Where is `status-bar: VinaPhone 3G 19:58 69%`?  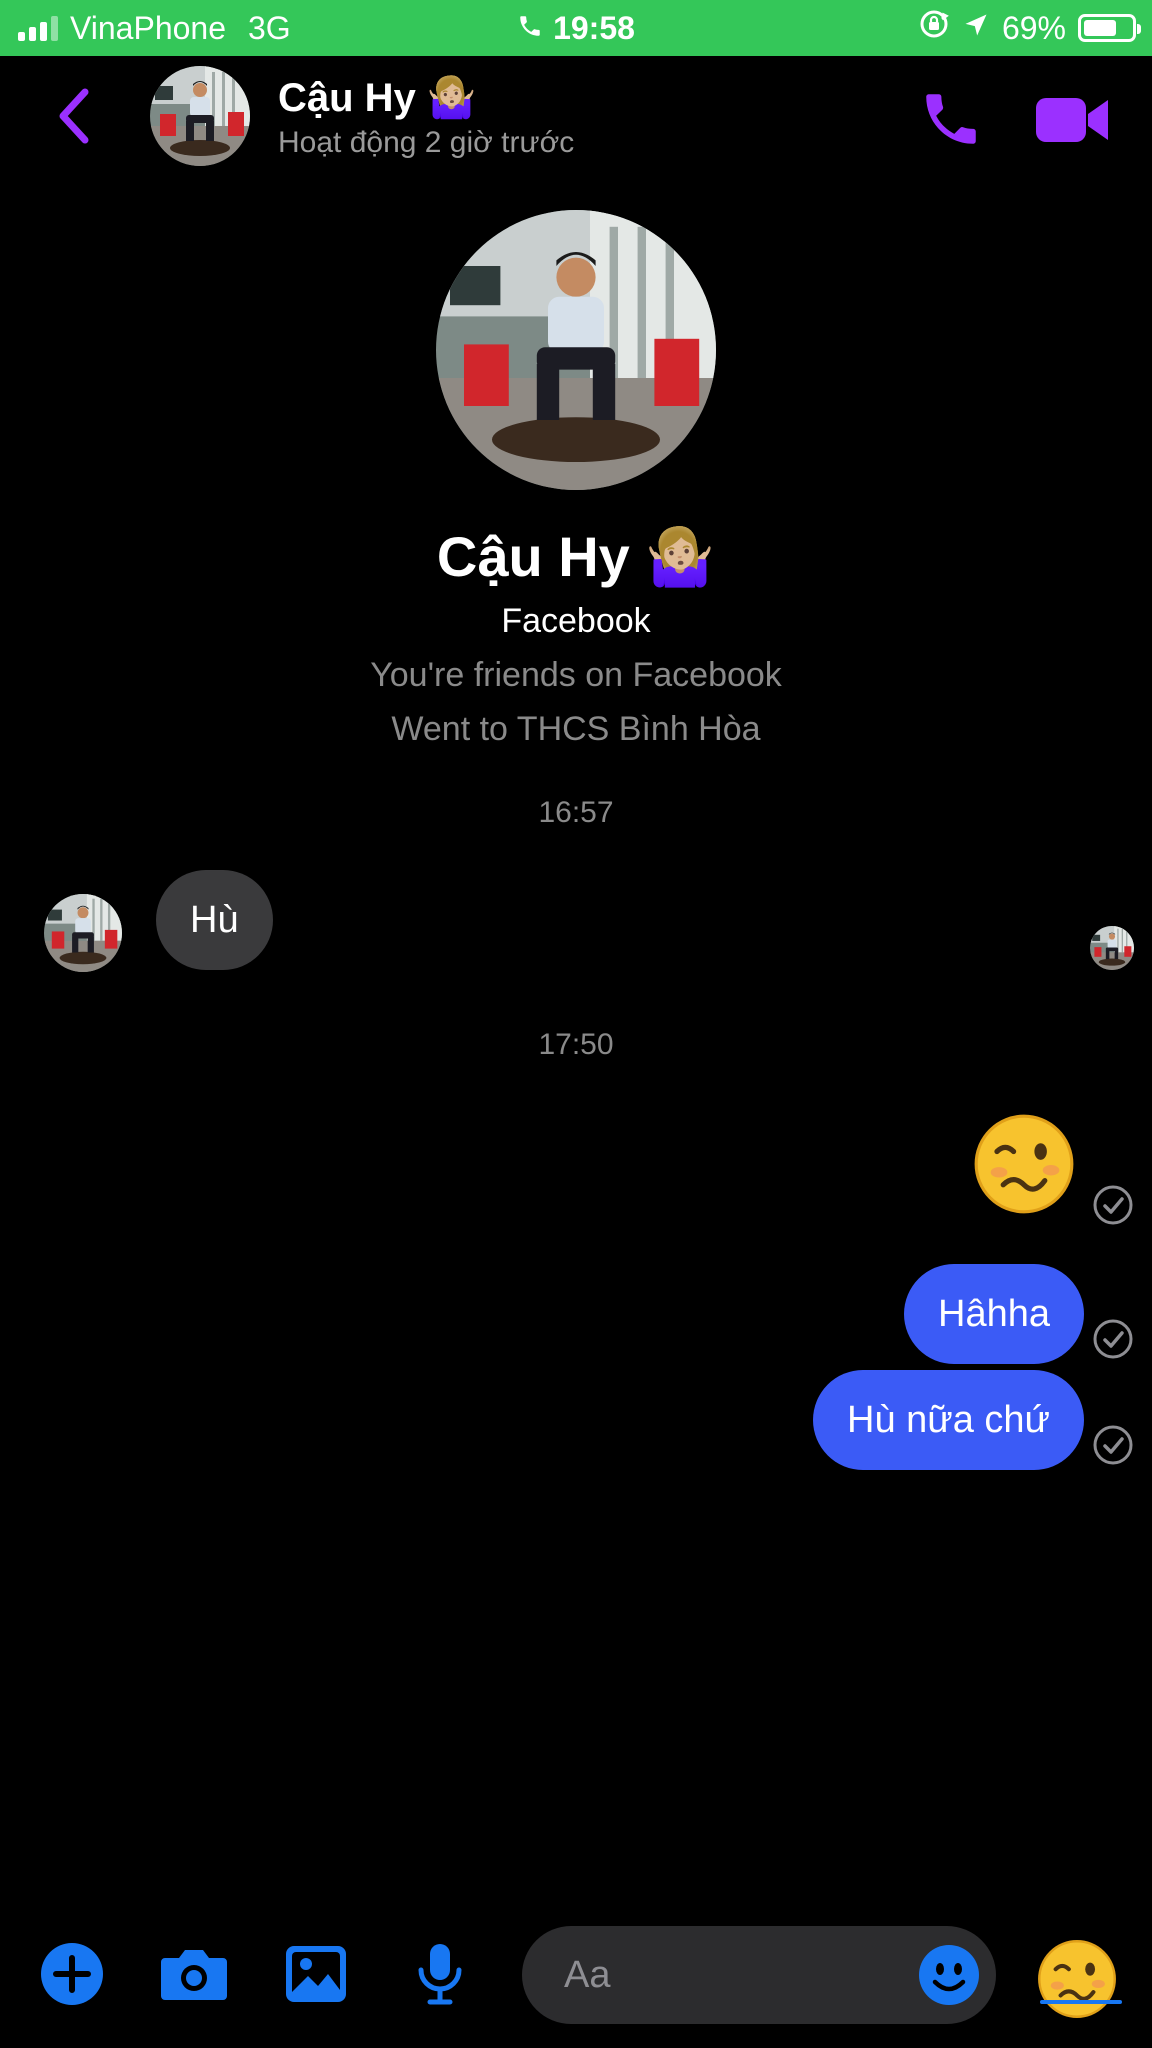 status-bar: VinaPhone 3G 19:58 69% is located at coordinates (576, 28).